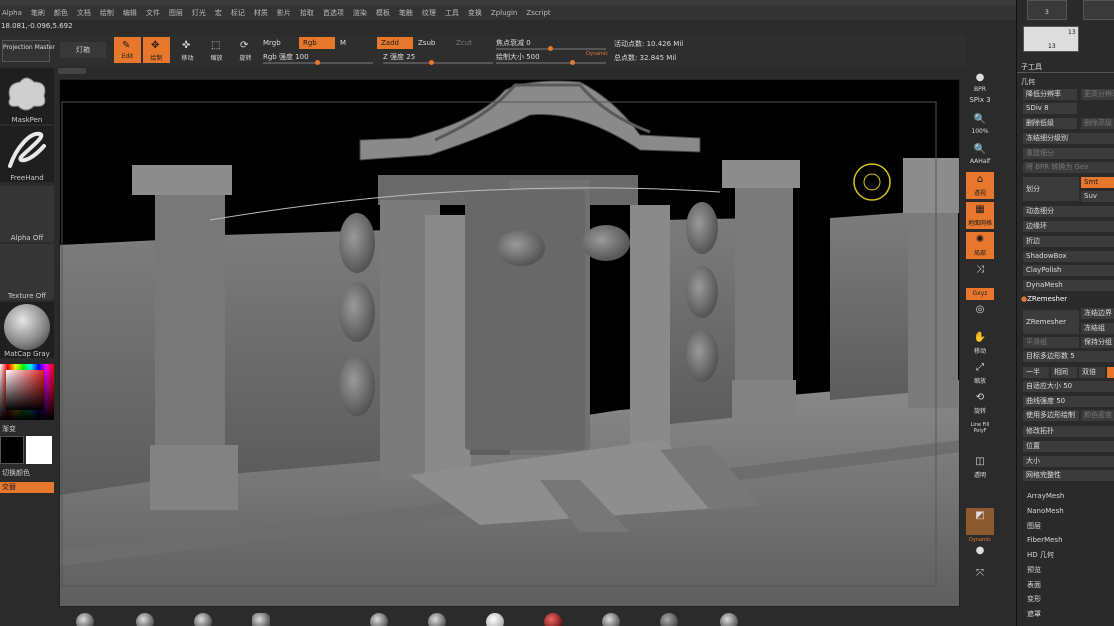 The width and height of the screenshot is (1114, 626). Describe the element at coordinates (1034, 526) in the screenshot. I see `layers-header: 图层` at that location.